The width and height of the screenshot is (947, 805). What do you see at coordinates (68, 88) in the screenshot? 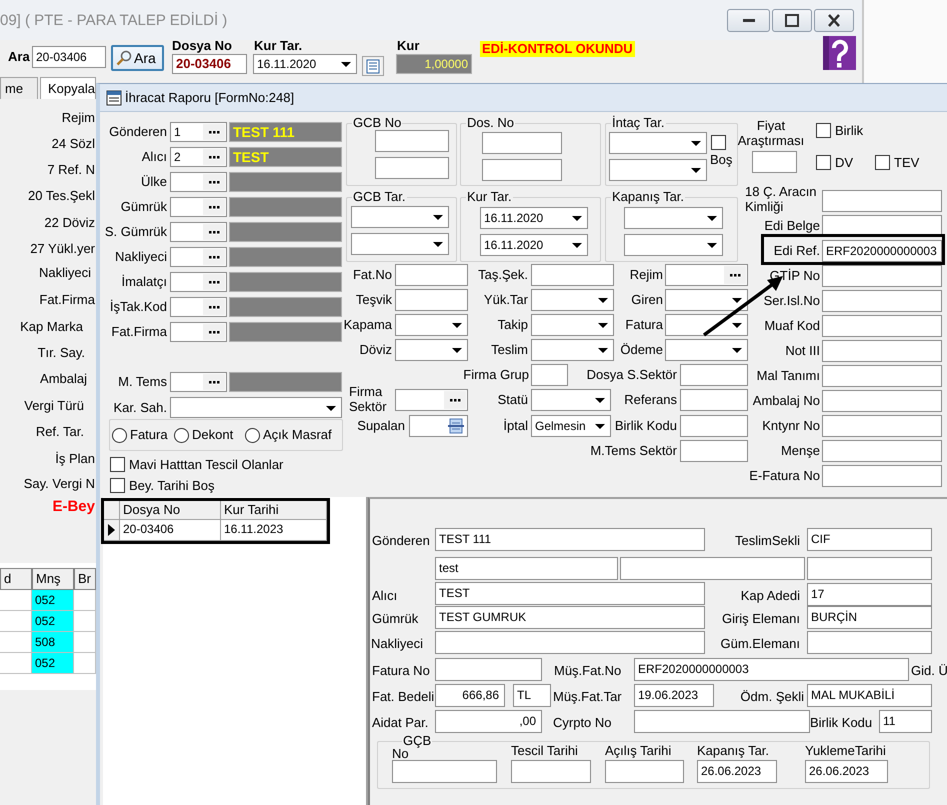
I see `tab: Kopyala` at bounding box center [68, 88].